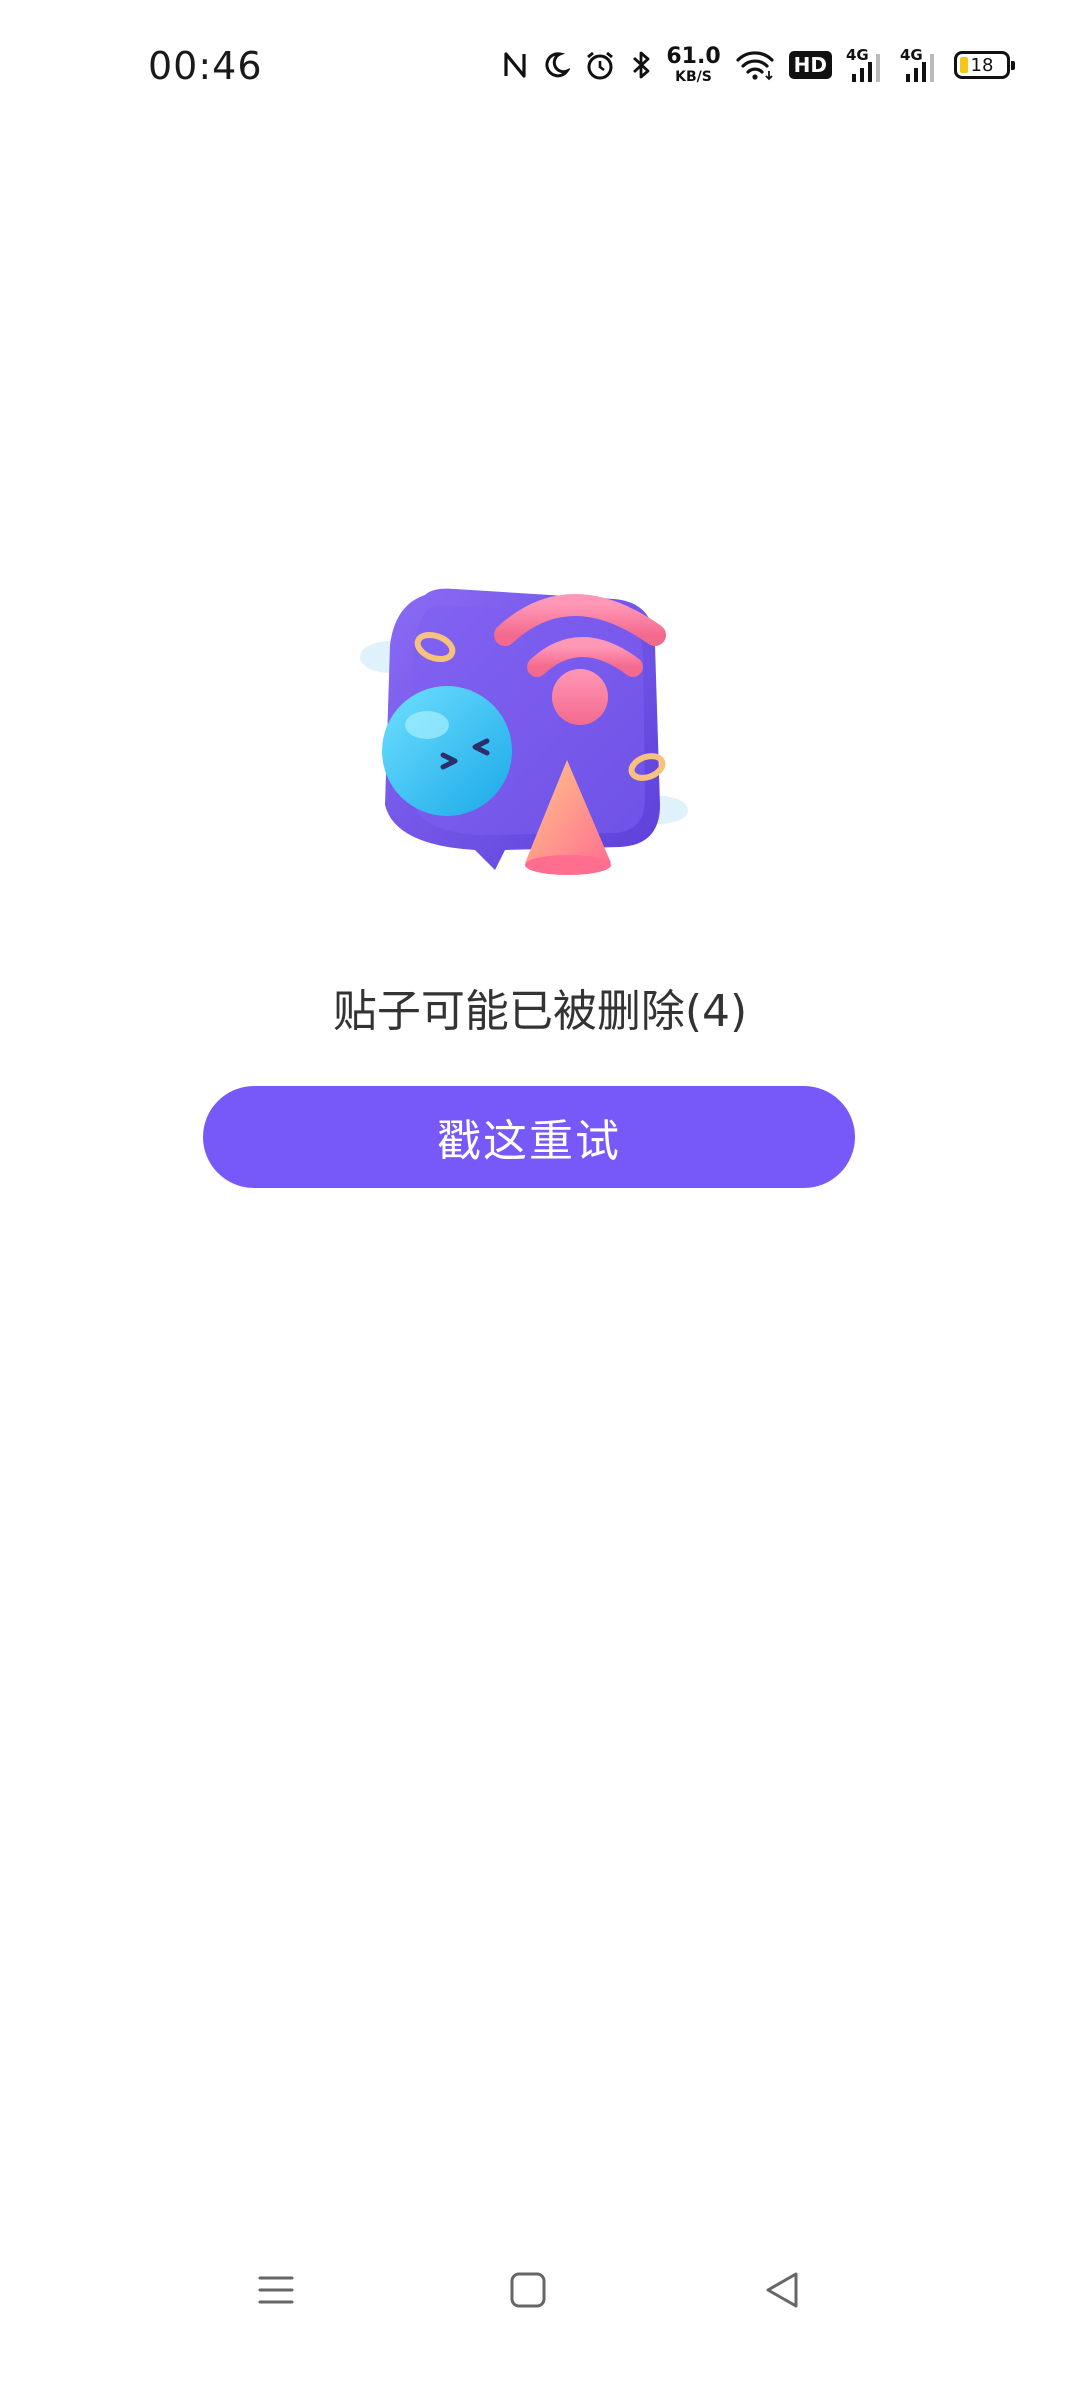 Image resolution: width=1080 pixels, height=2400 pixels. I want to click on nfc-icon, so click(515, 65).